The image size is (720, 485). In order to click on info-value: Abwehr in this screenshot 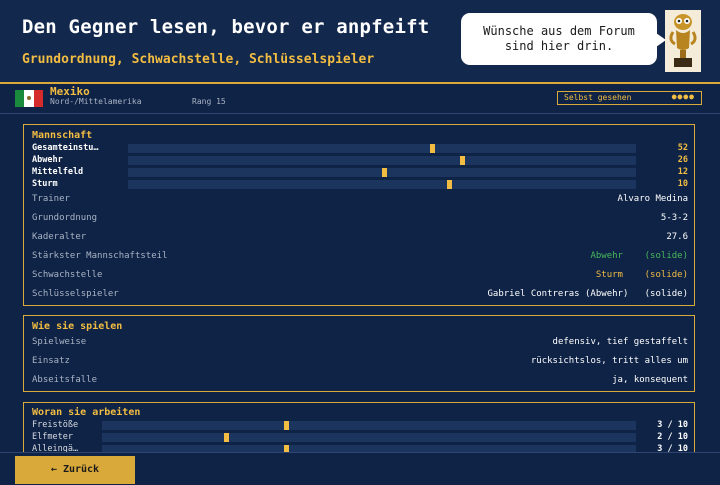, I will do `click(606, 256)`.